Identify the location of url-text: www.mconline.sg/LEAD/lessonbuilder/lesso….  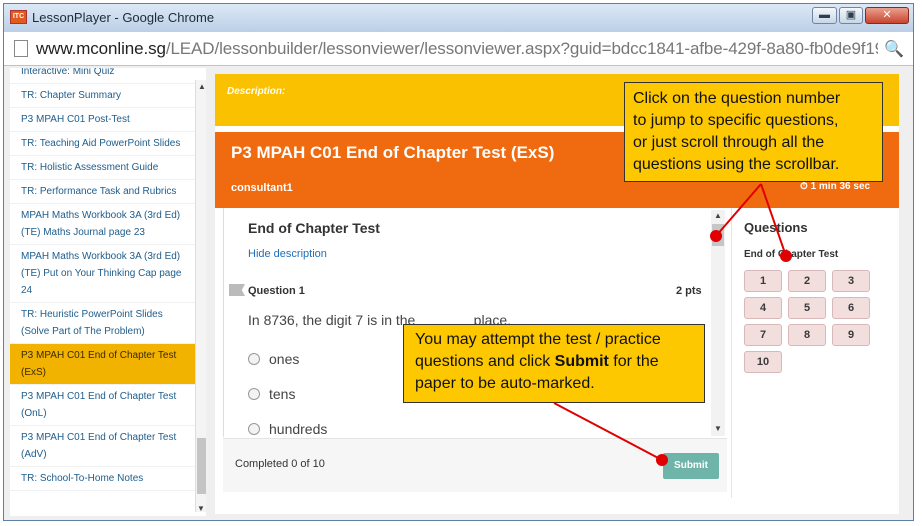
(457, 49).